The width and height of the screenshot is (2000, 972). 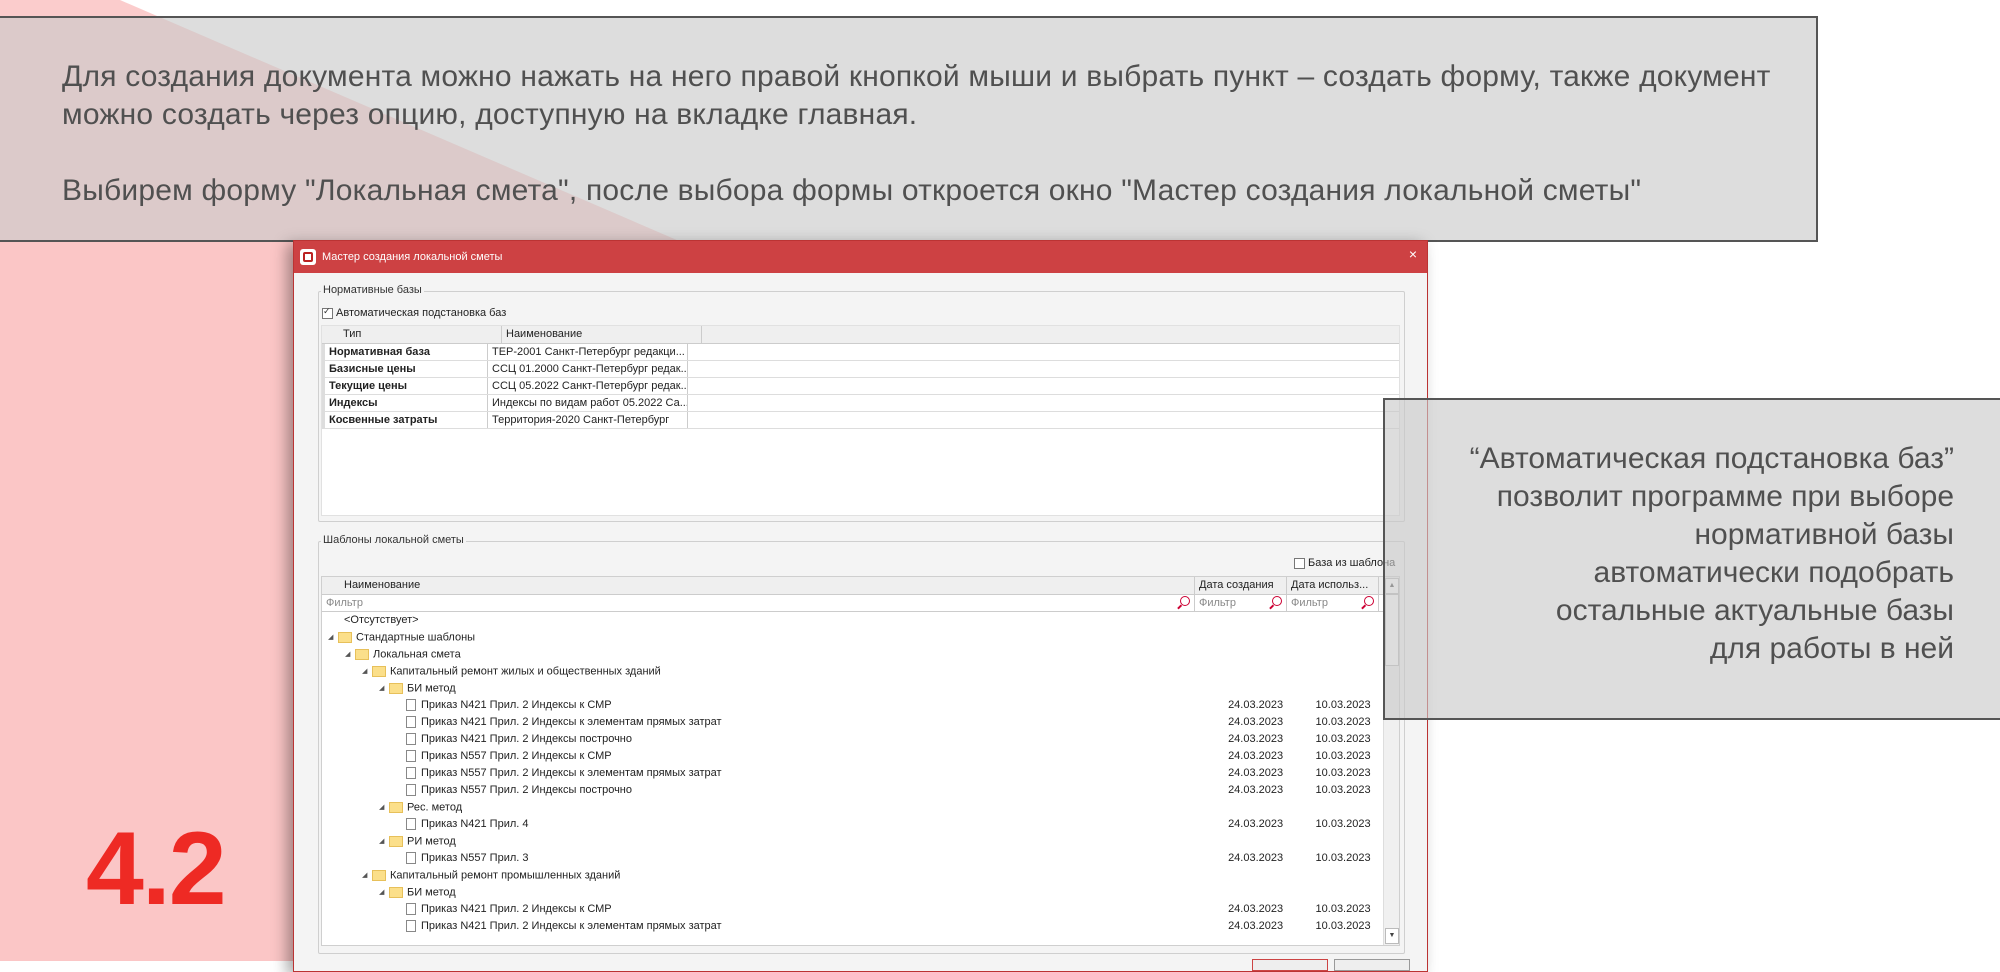 I want to click on template-row: ◢ Локальная смета, so click(x=860, y=654).